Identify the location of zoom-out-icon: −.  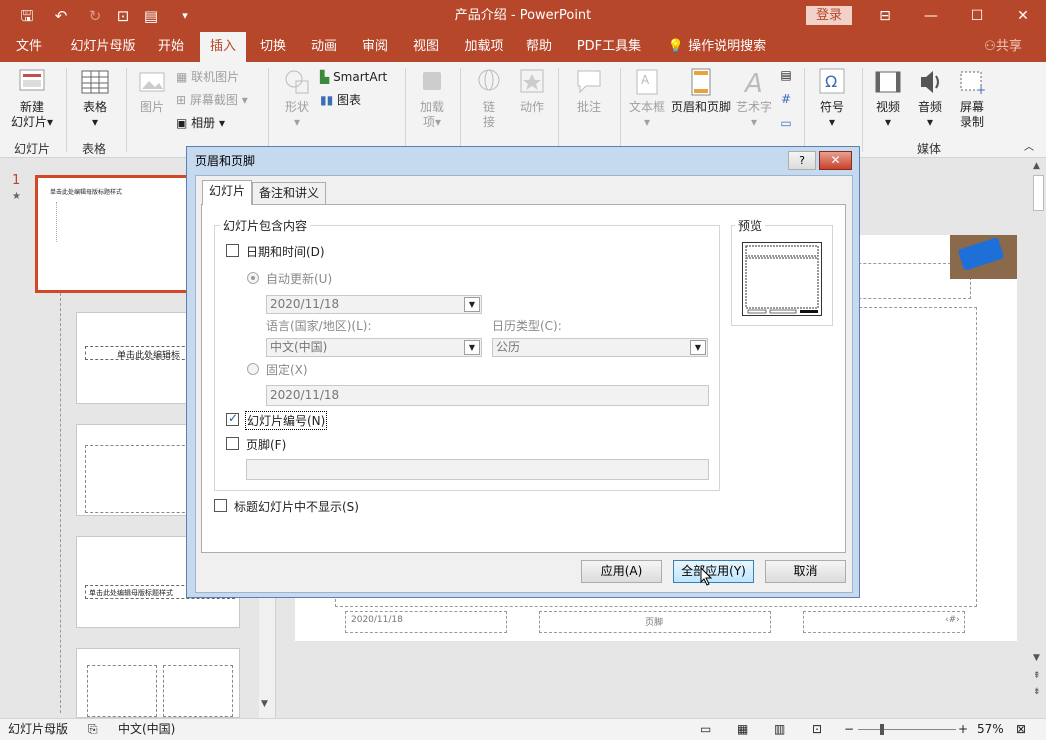
(849, 729).